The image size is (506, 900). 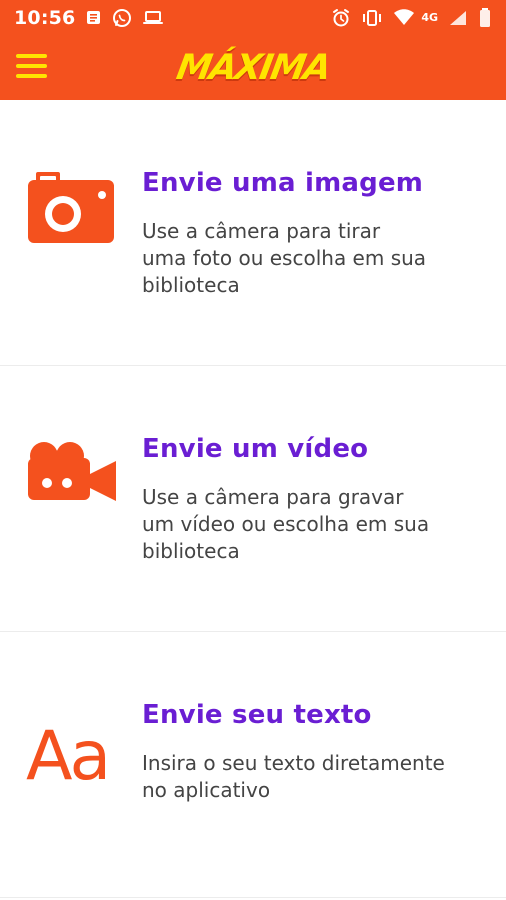 What do you see at coordinates (71, 207) in the screenshot?
I see `camera-icon` at bounding box center [71, 207].